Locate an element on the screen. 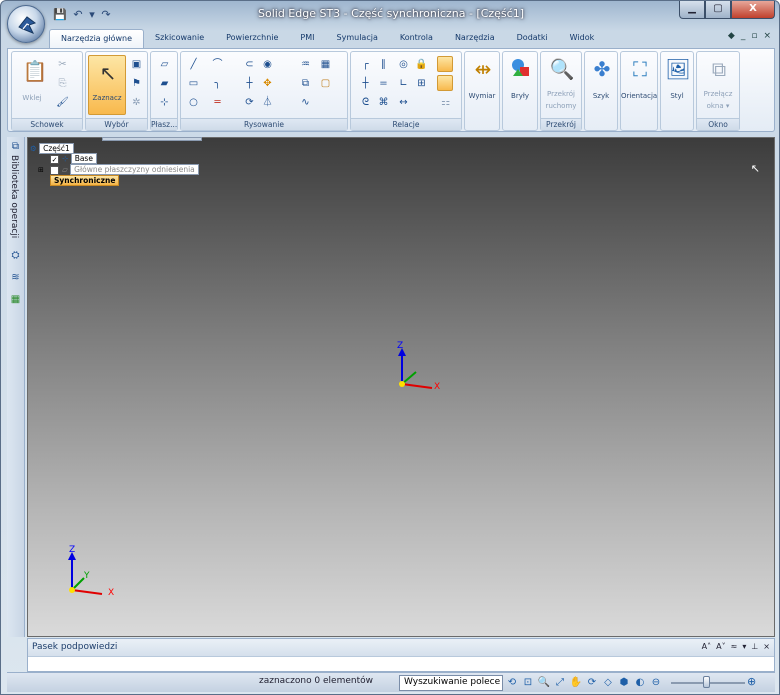 The height and width of the screenshot is (695, 780). tab-symulacja: Symulacja is located at coordinates (357, 39).